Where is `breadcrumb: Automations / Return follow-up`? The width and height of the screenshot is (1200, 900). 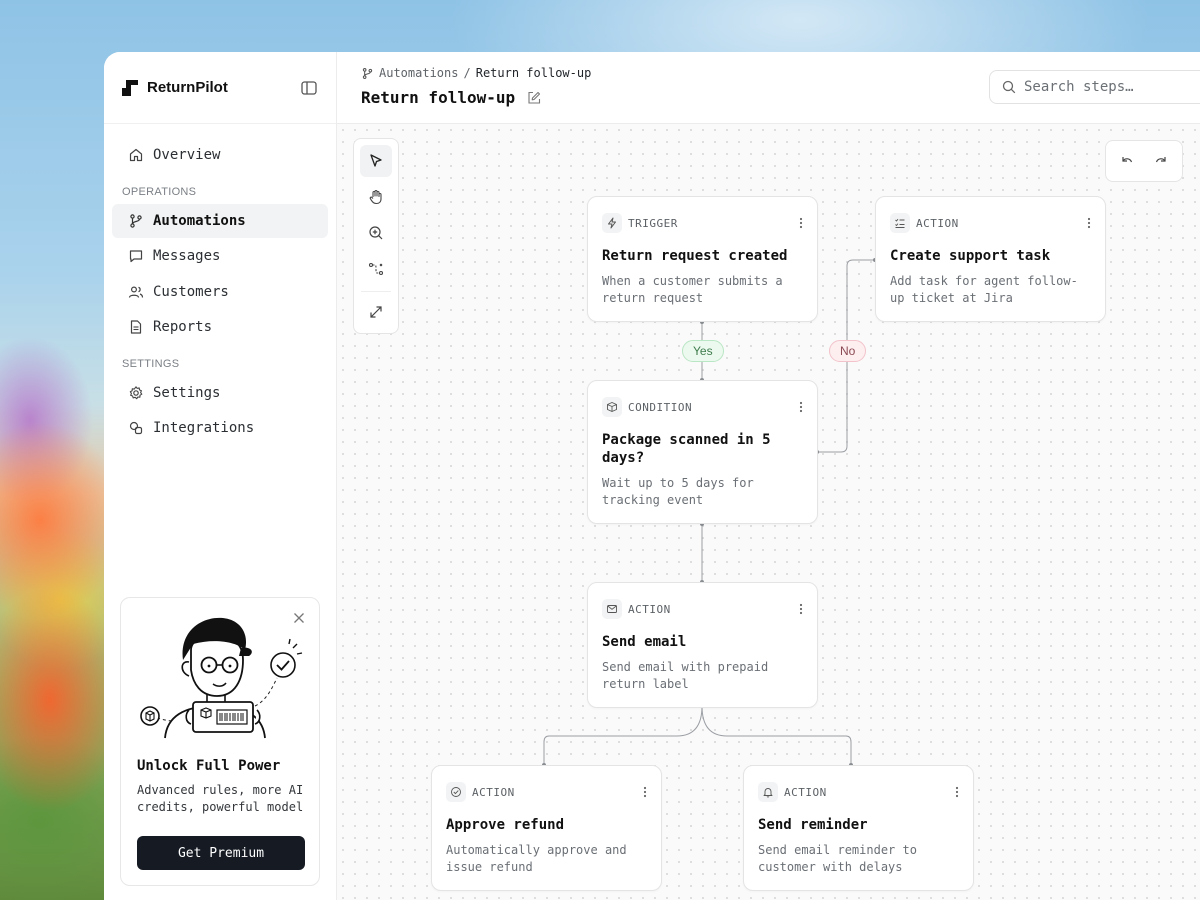
breadcrumb: Automations / Return follow-up is located at coordinates (476, 73).